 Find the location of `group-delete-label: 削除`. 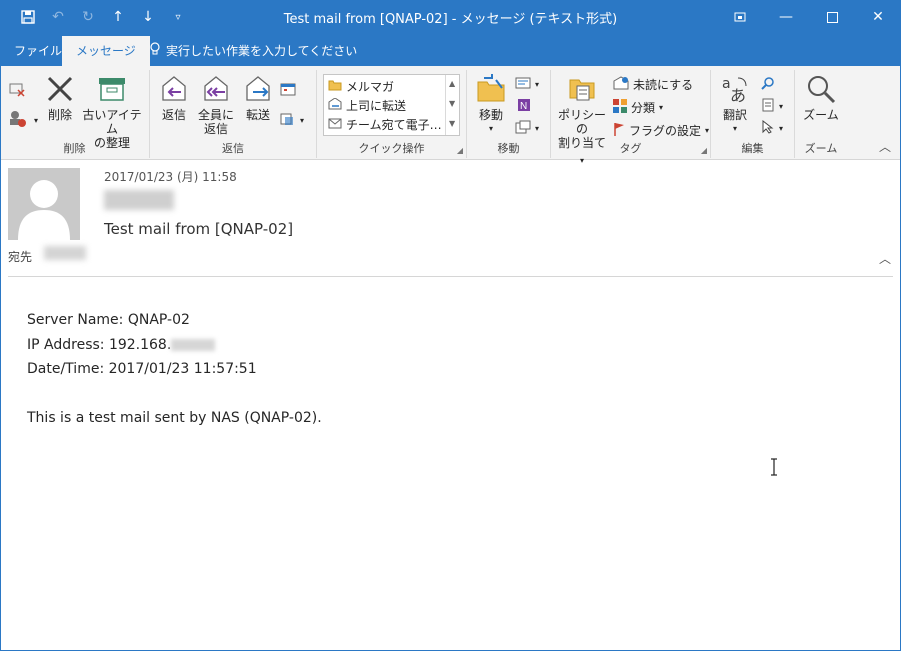

group-delete-label: 削除 is located at coordinates (74, 148).